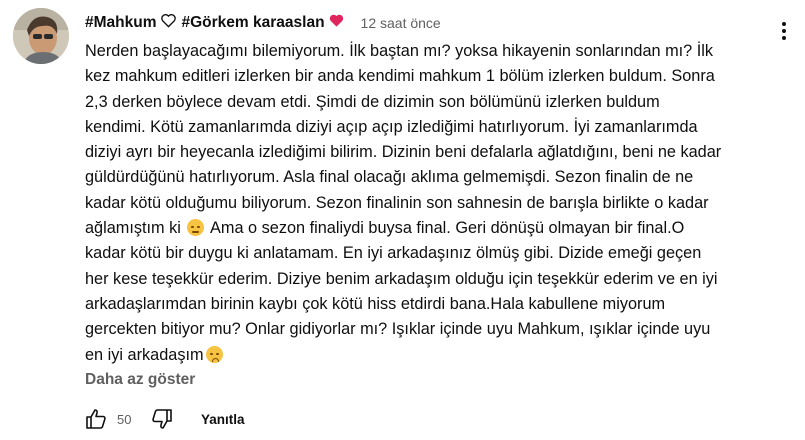  Describe the element at coordinates (401, 23) in the screenshot. I see `comment-timestamp: 12 saat önce` at that location.